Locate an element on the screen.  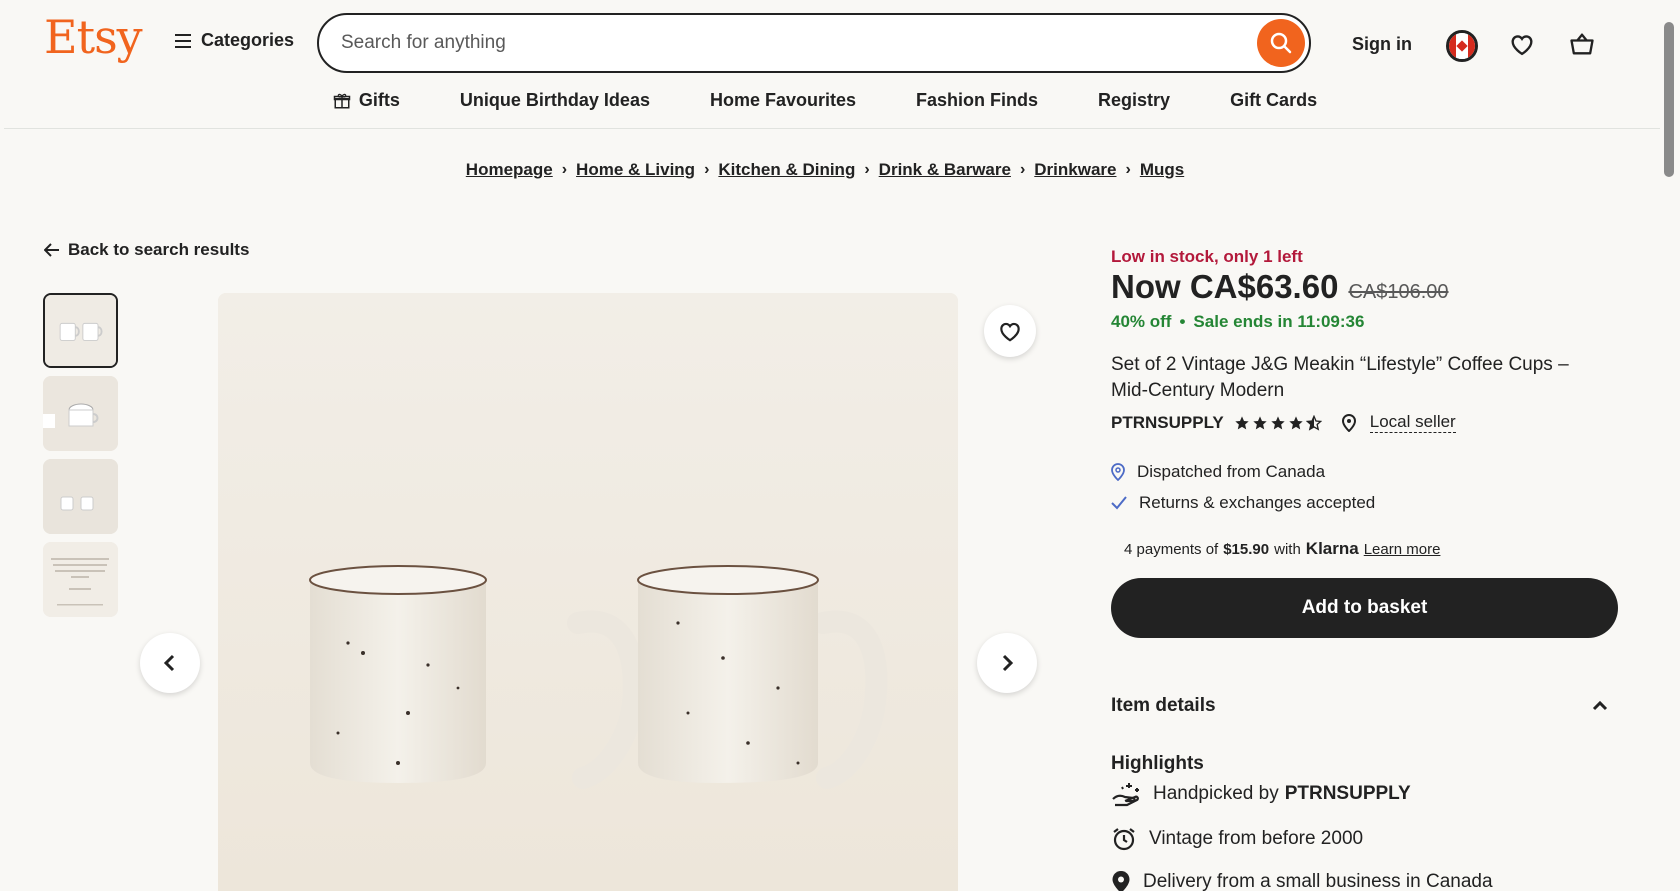
categories-label: Categories is located at coordinates (248, 40).